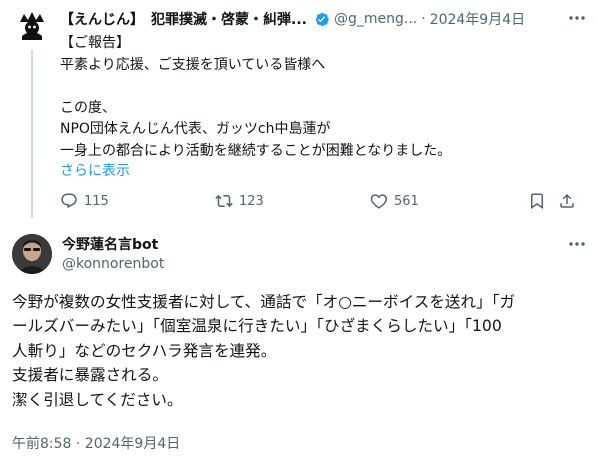  I want to click on parent-action-bar: 115 123 561, so click(320, 201).